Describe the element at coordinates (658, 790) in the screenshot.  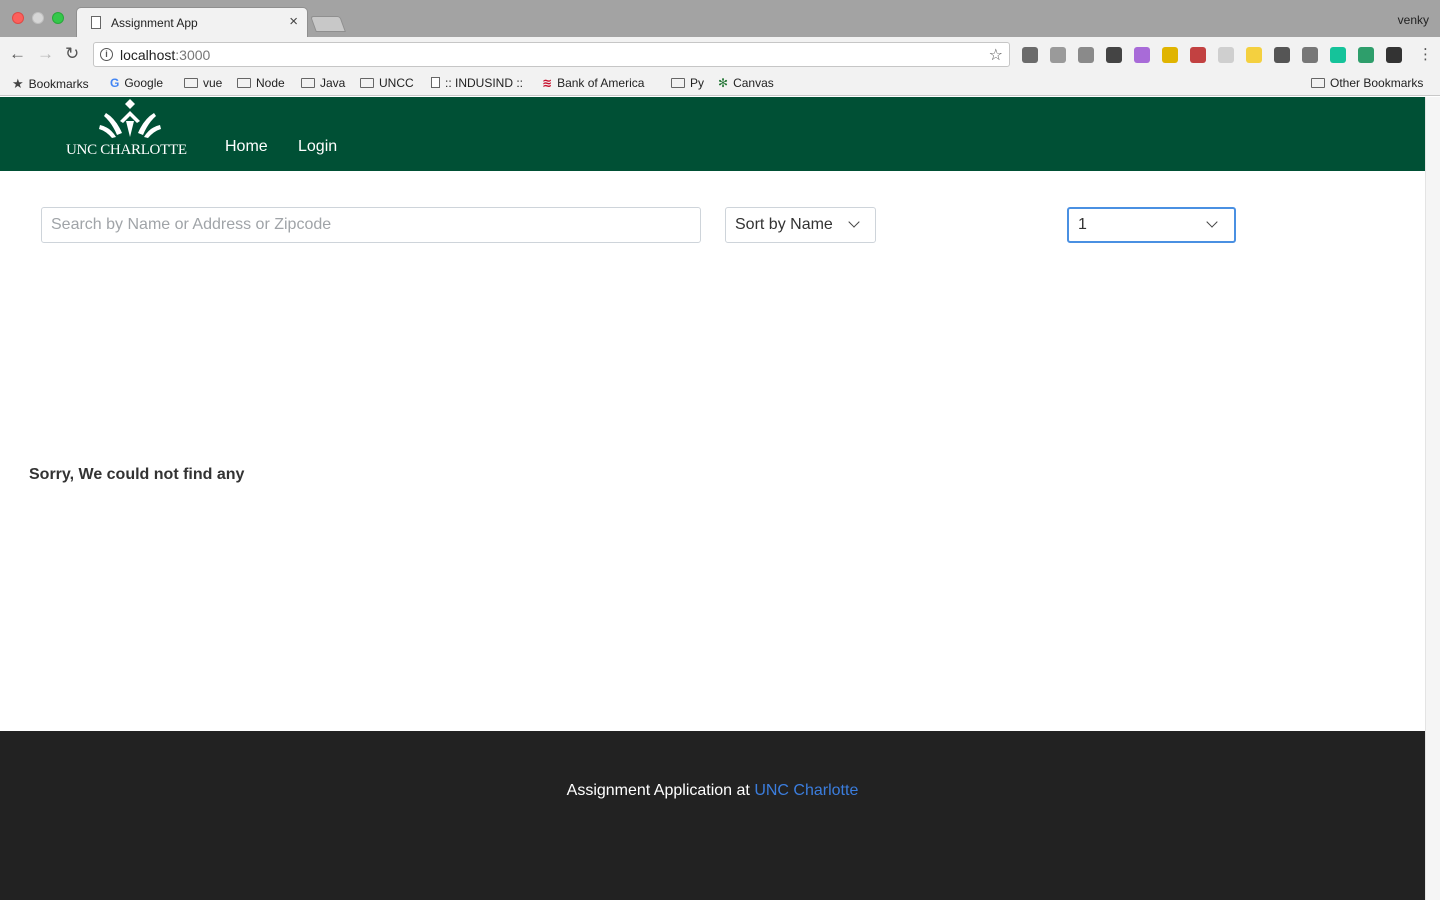
I see `footer-label: Assignment Application at` at that location.